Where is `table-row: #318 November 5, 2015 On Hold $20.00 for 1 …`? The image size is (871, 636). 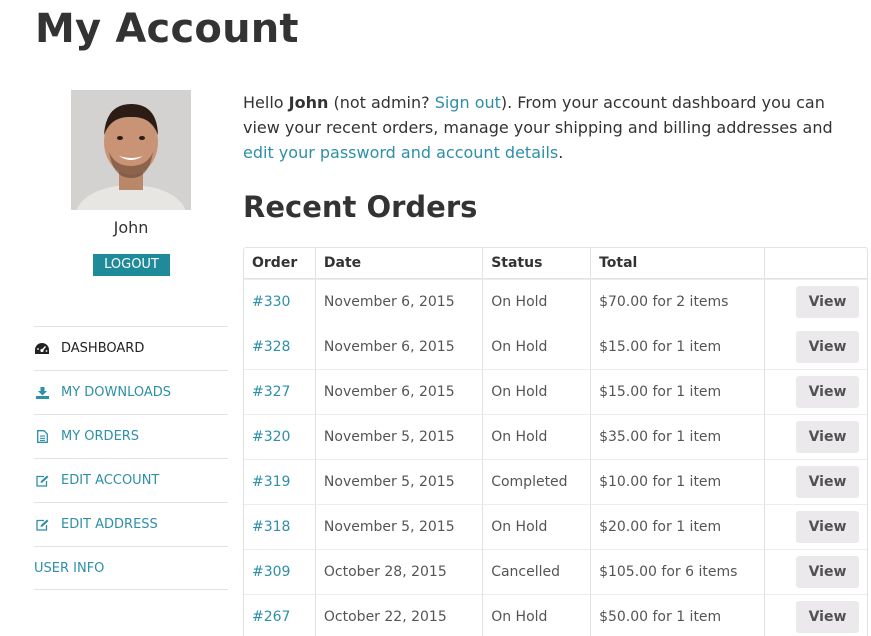
table-row: #318 November 5, 2015 On Hold $20.00 for 1 … is located at coordinates (555, 526).